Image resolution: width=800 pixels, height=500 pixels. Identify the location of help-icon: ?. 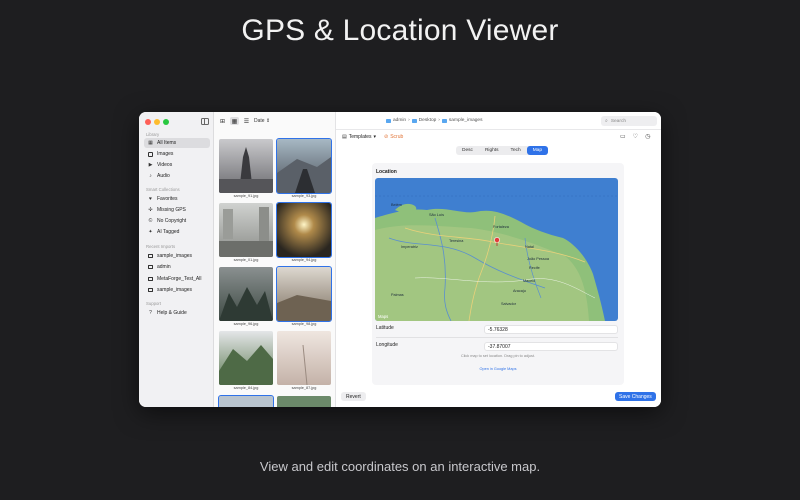
(150, 312).